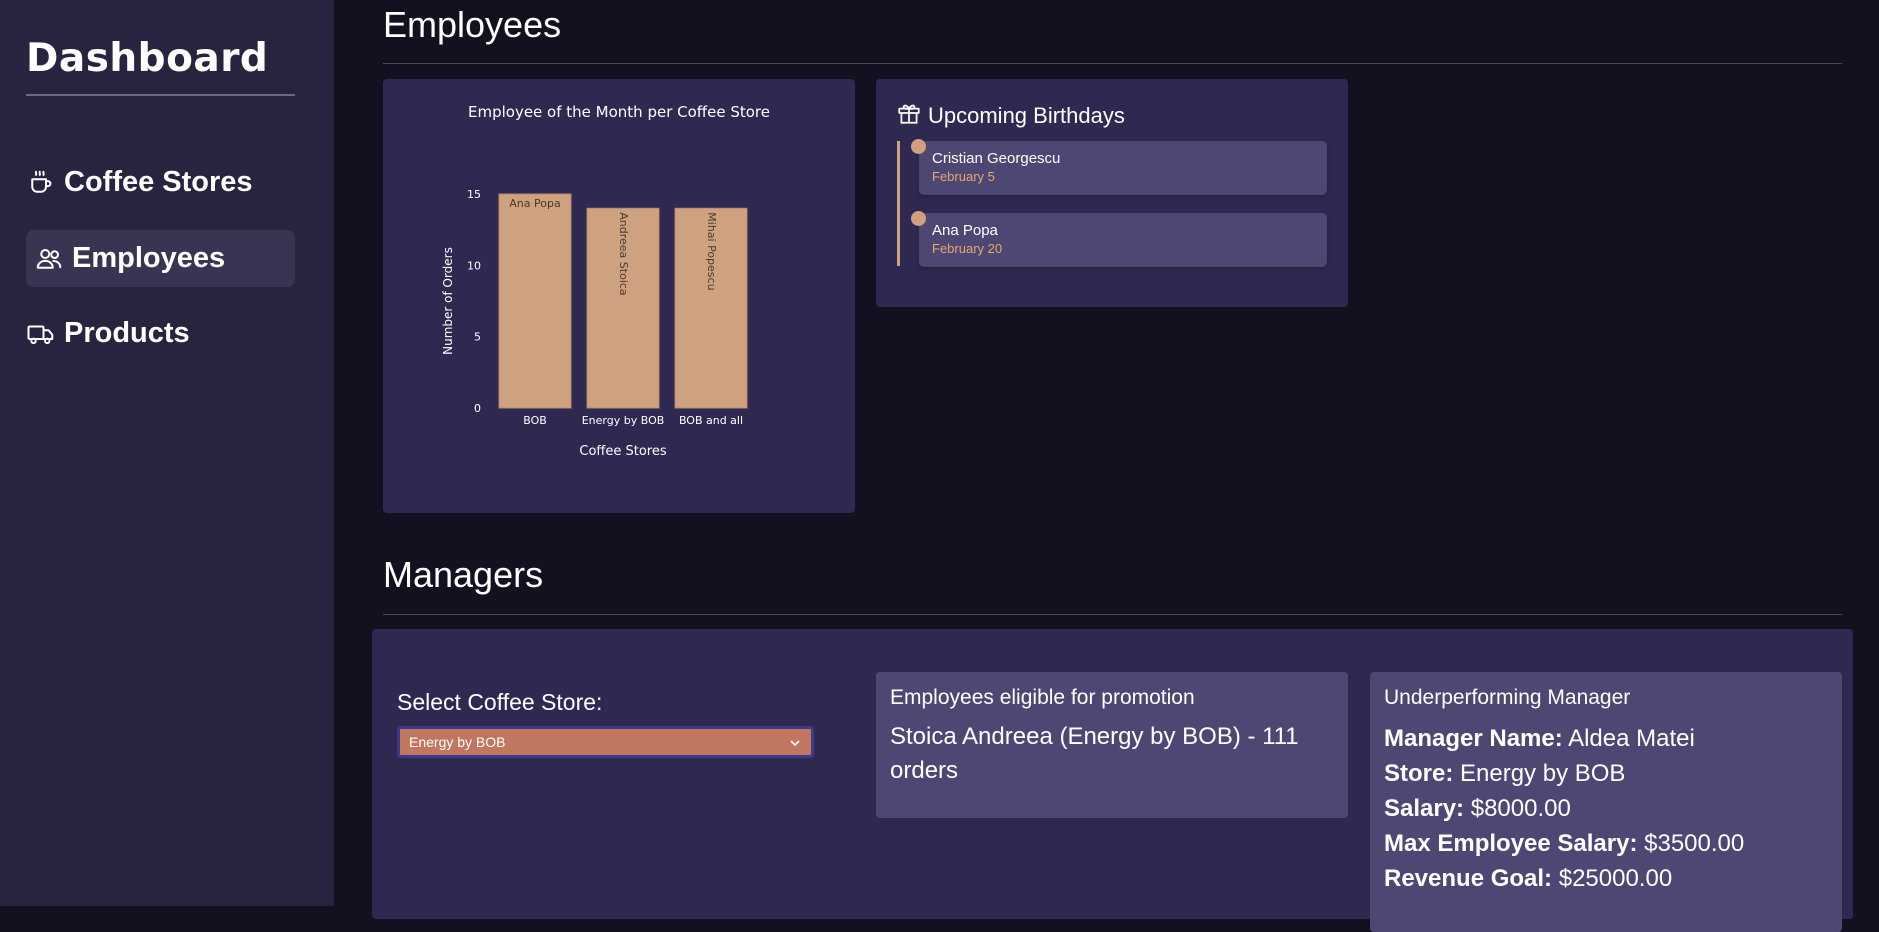 This screenshot has width=1879, height=932. I want to click on detail-row: Store: Energy by BOB, so click(1564, 773).